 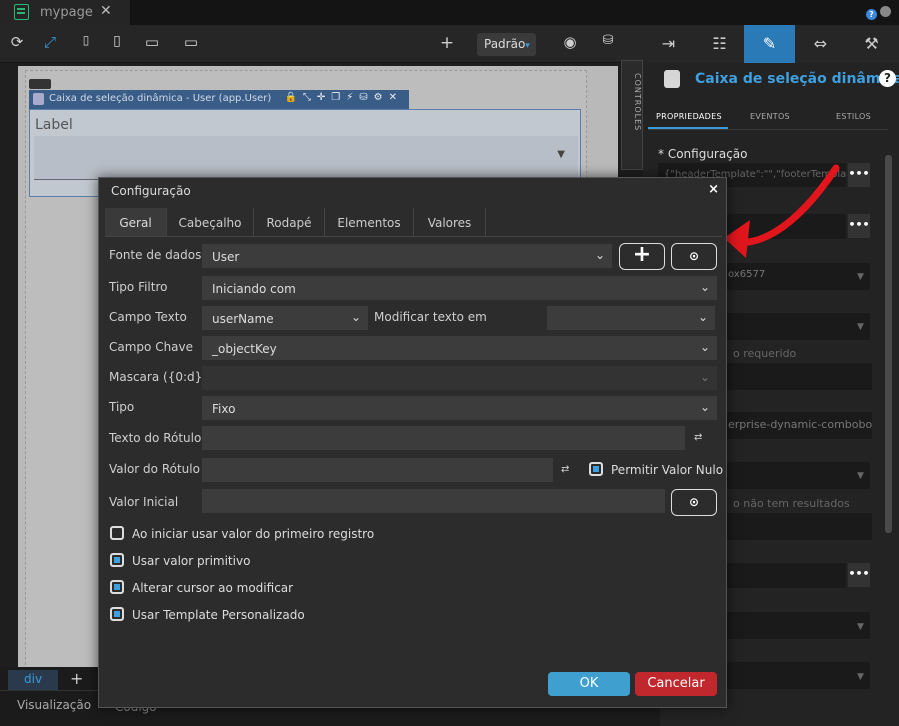 I want to click on mask-label: Mascara ({0:d}), so click(x=158, y=377).